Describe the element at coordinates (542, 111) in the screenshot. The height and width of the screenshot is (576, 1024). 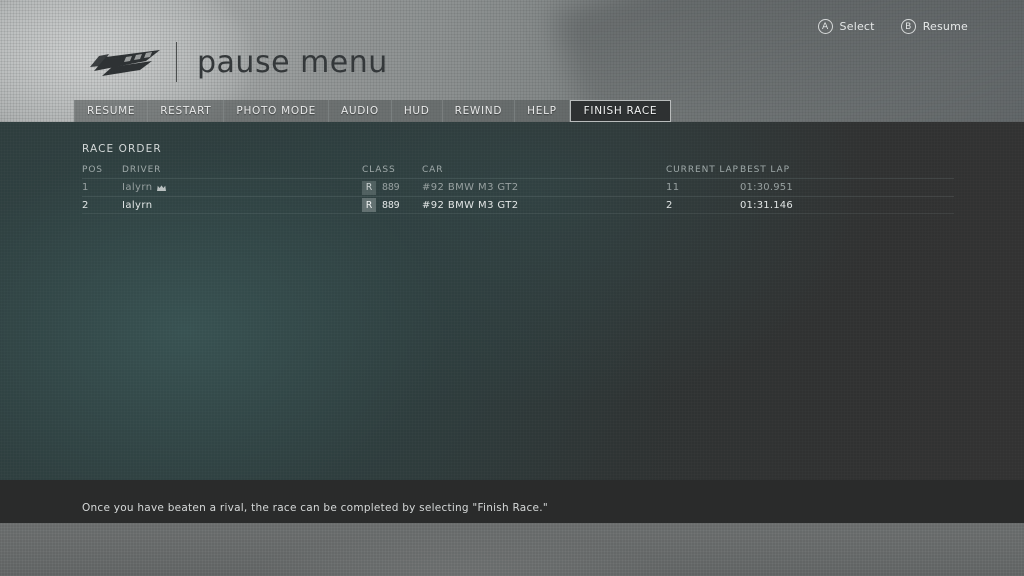
I see `tab-help: HELP` at that location.